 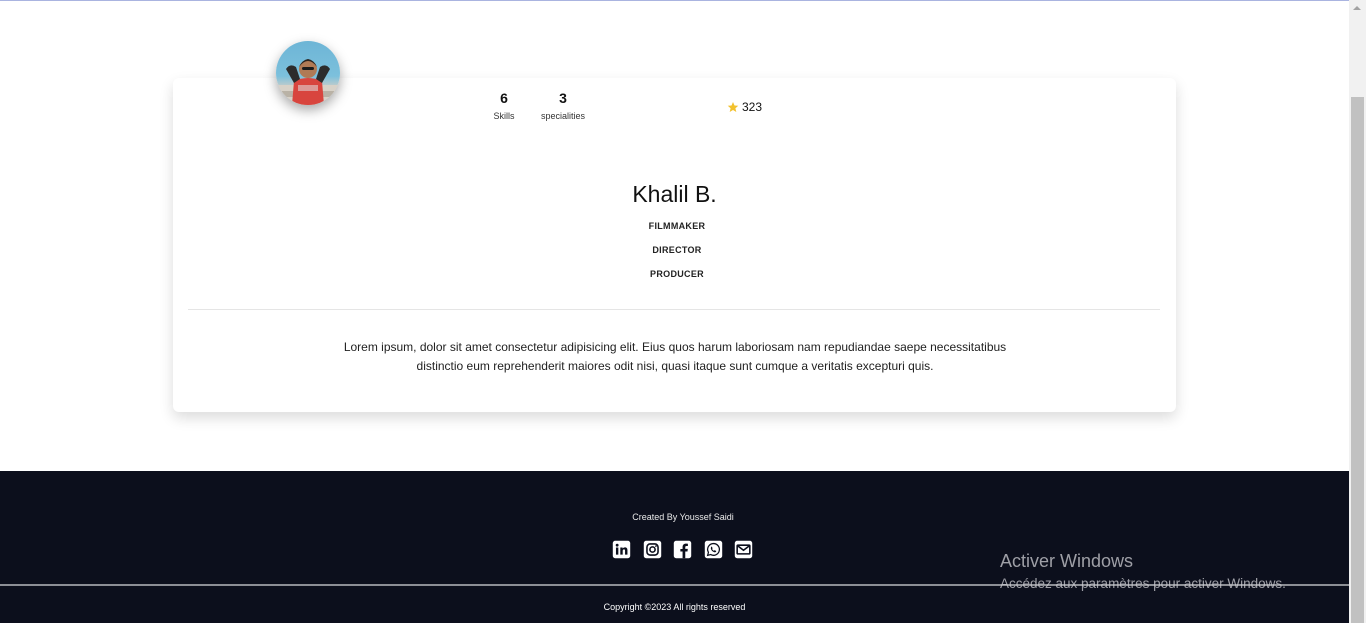 What do you see at coordinates (677, 250) in the screenshot?
I see `role-item: DIRECTOR` at bounding box center [677, 250].